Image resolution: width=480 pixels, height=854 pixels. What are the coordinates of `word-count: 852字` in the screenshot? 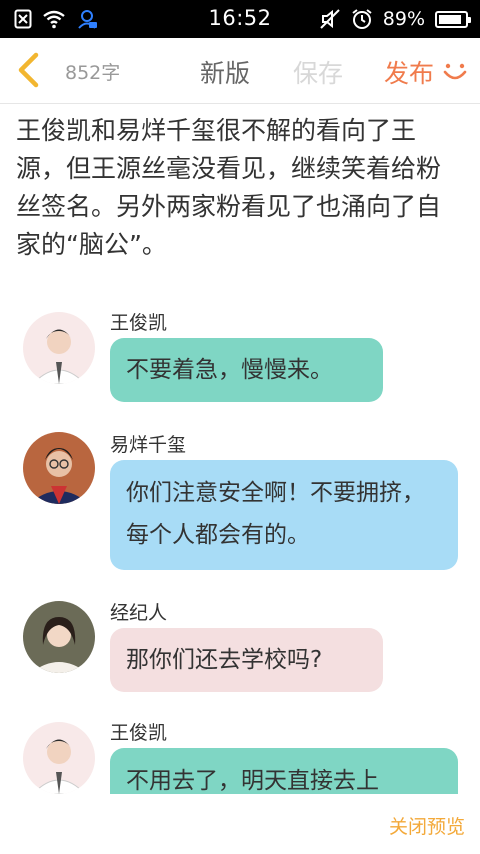 It's located at (93, 73).